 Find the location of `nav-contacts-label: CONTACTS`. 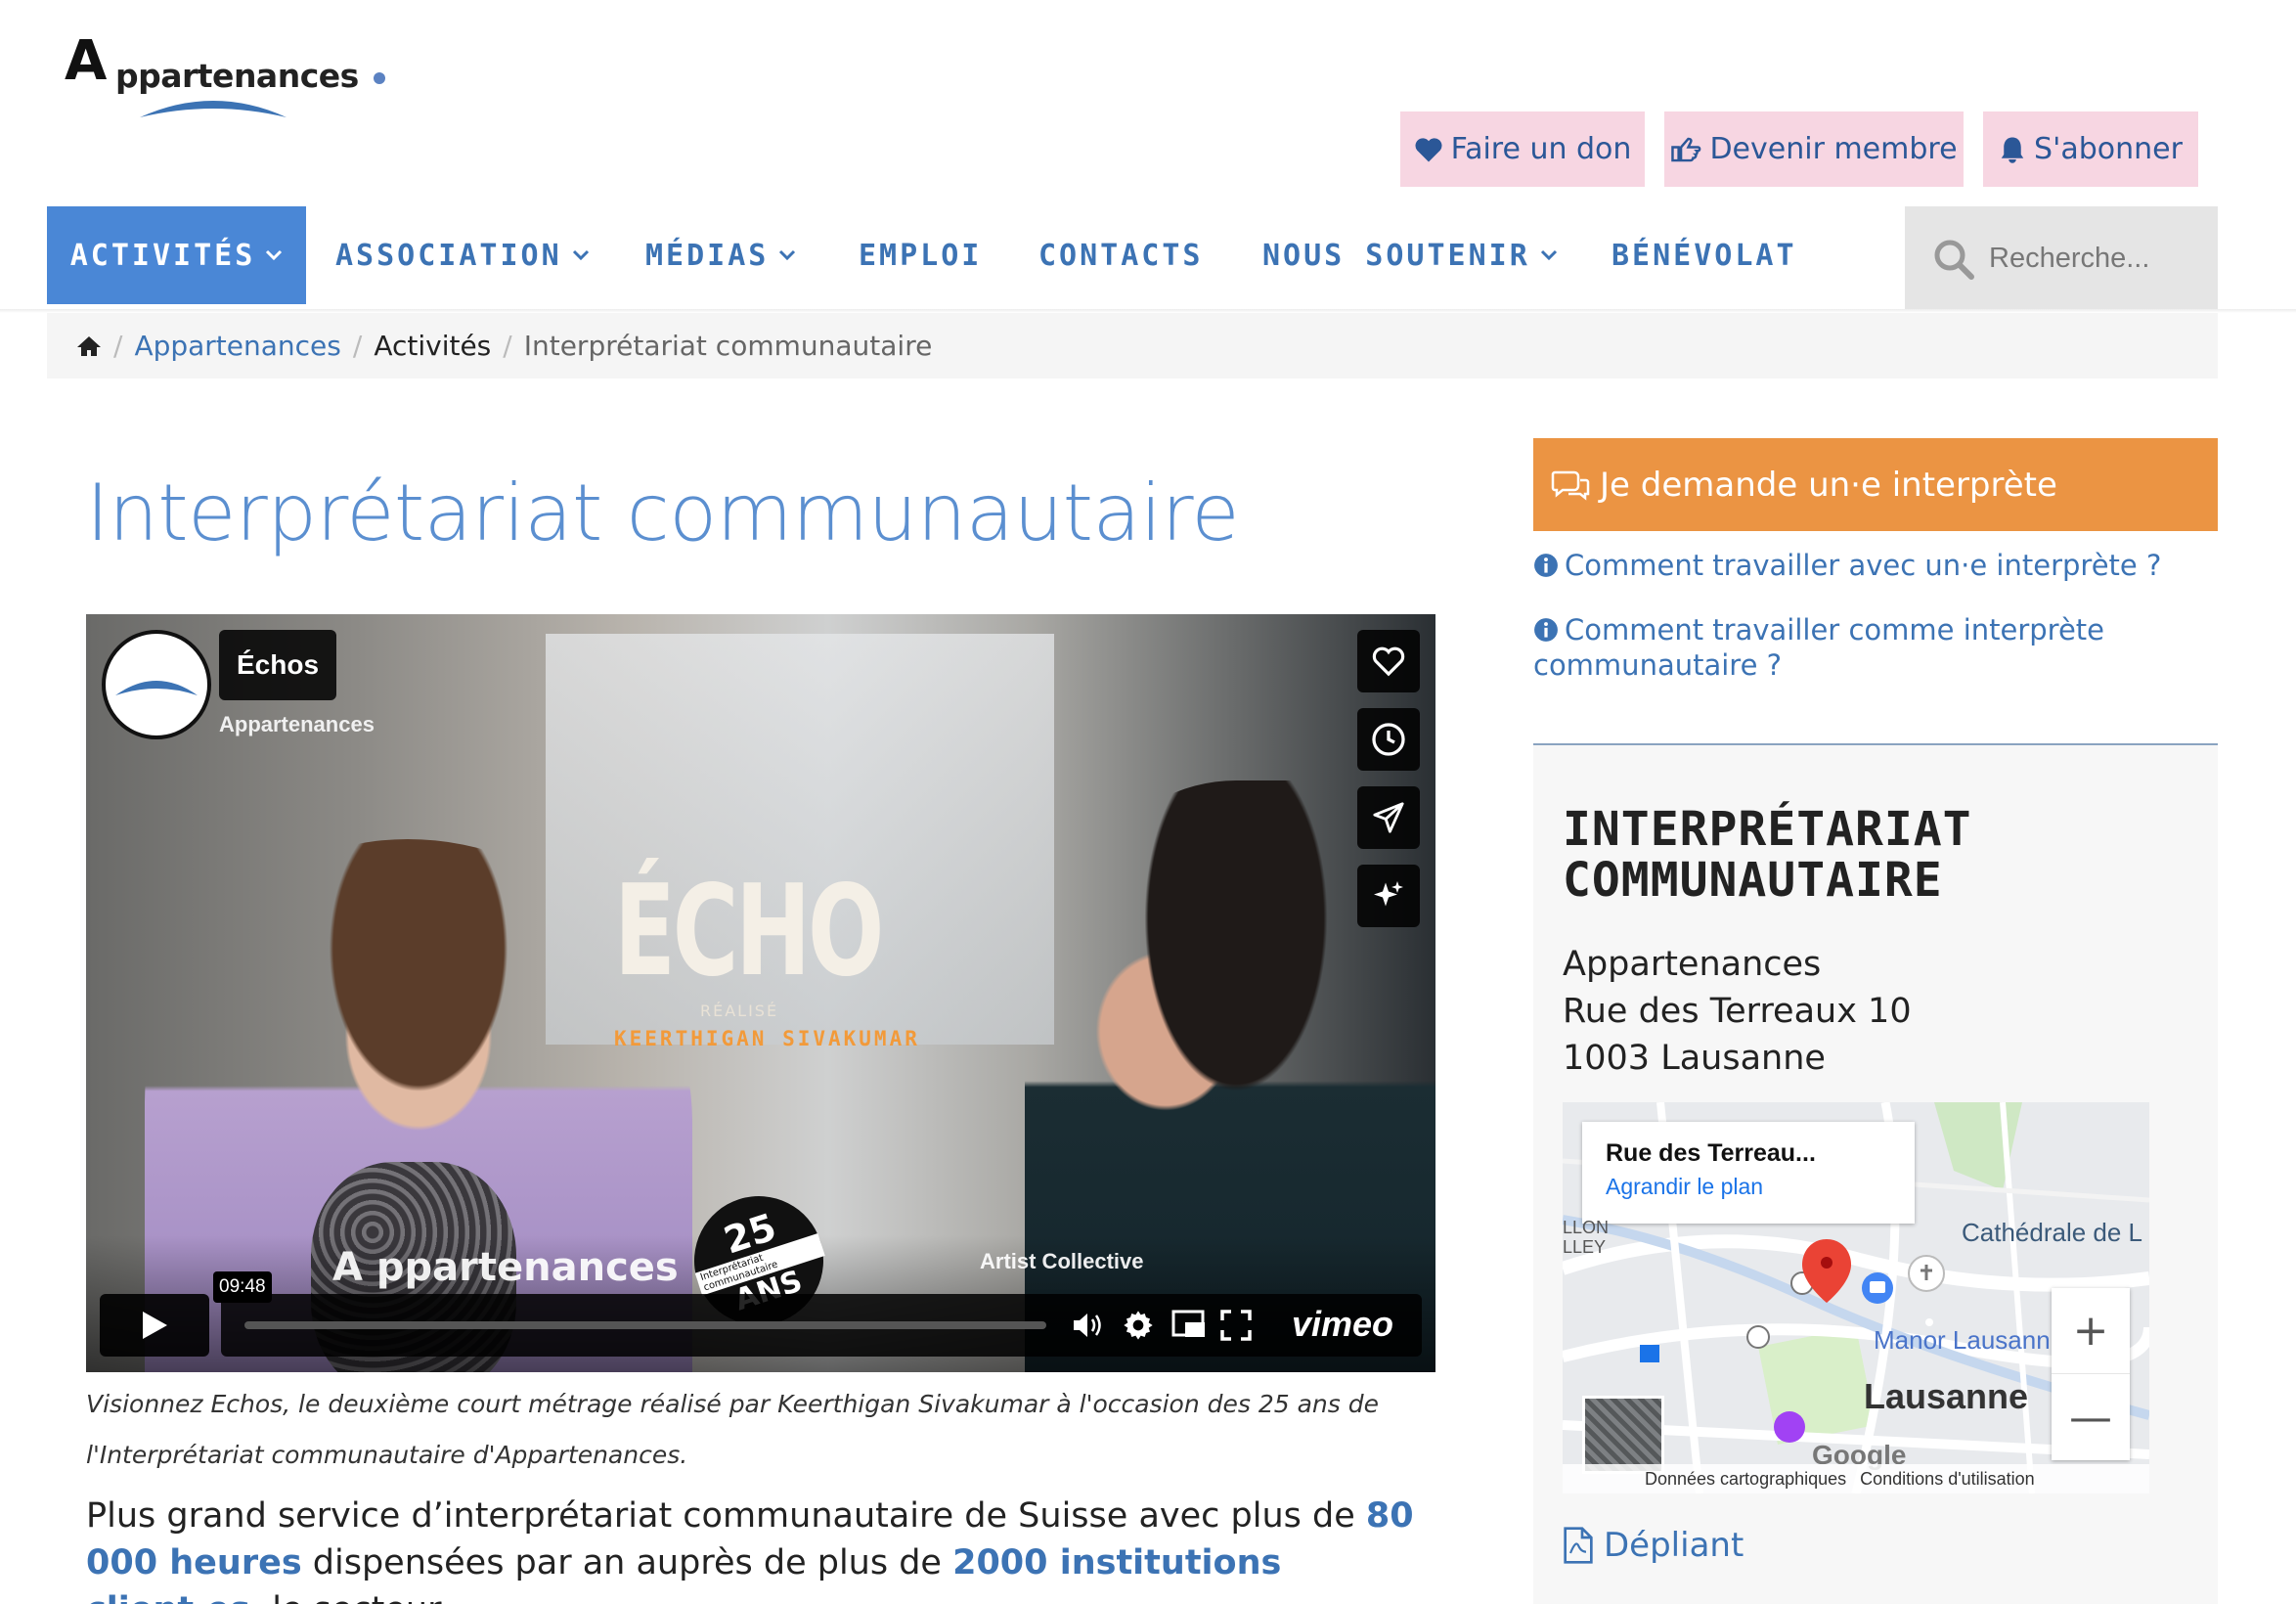

nav-contacts-label: CONTACTS is located at coordinates (1121, 255).